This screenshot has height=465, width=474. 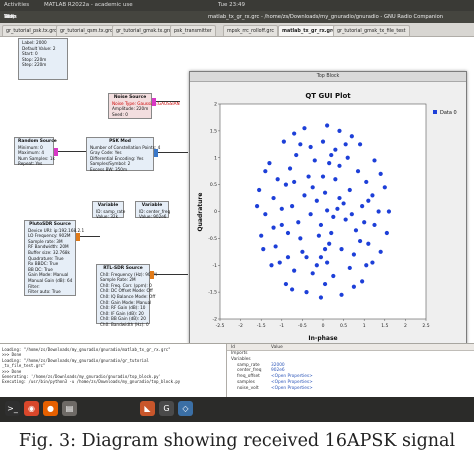 What do you see at coordinates (250, 30) in the screenshot?
I see `tab-mpsk-rrc: mpsk_rrc_rolloff.grc` at bounding box center [250, 30].